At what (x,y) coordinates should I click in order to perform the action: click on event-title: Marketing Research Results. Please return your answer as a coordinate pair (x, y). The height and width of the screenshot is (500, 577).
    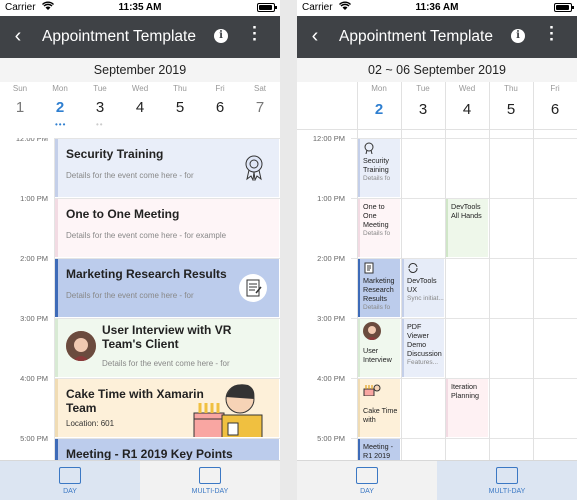
    Looking at the image, I should click on (379, 289).